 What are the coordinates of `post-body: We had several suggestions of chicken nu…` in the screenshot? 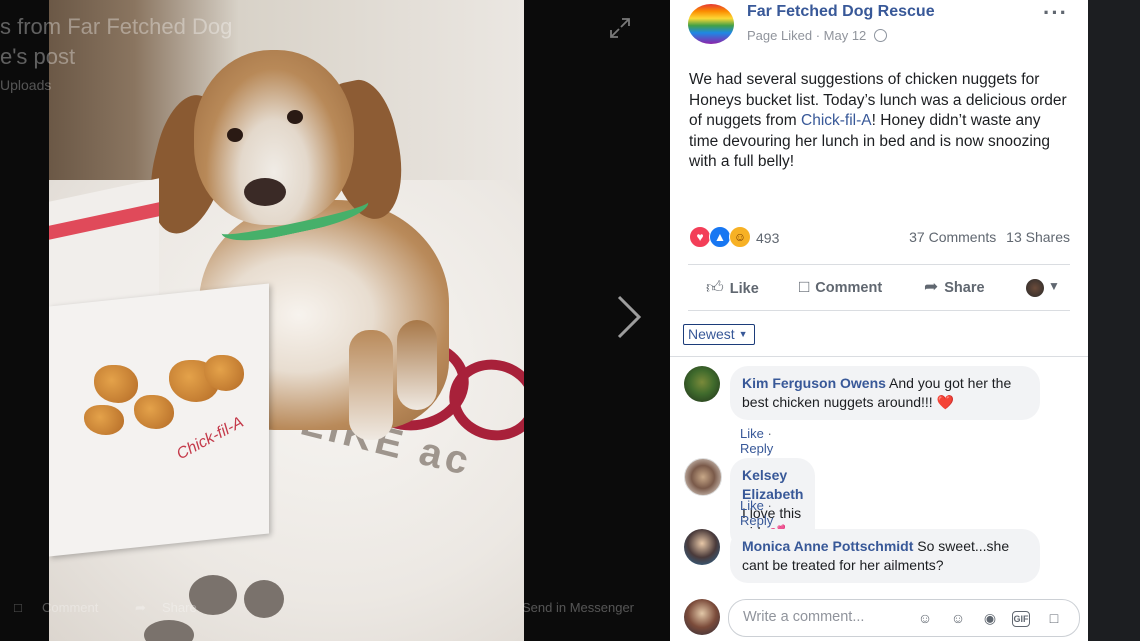 It's located at (879, 121).